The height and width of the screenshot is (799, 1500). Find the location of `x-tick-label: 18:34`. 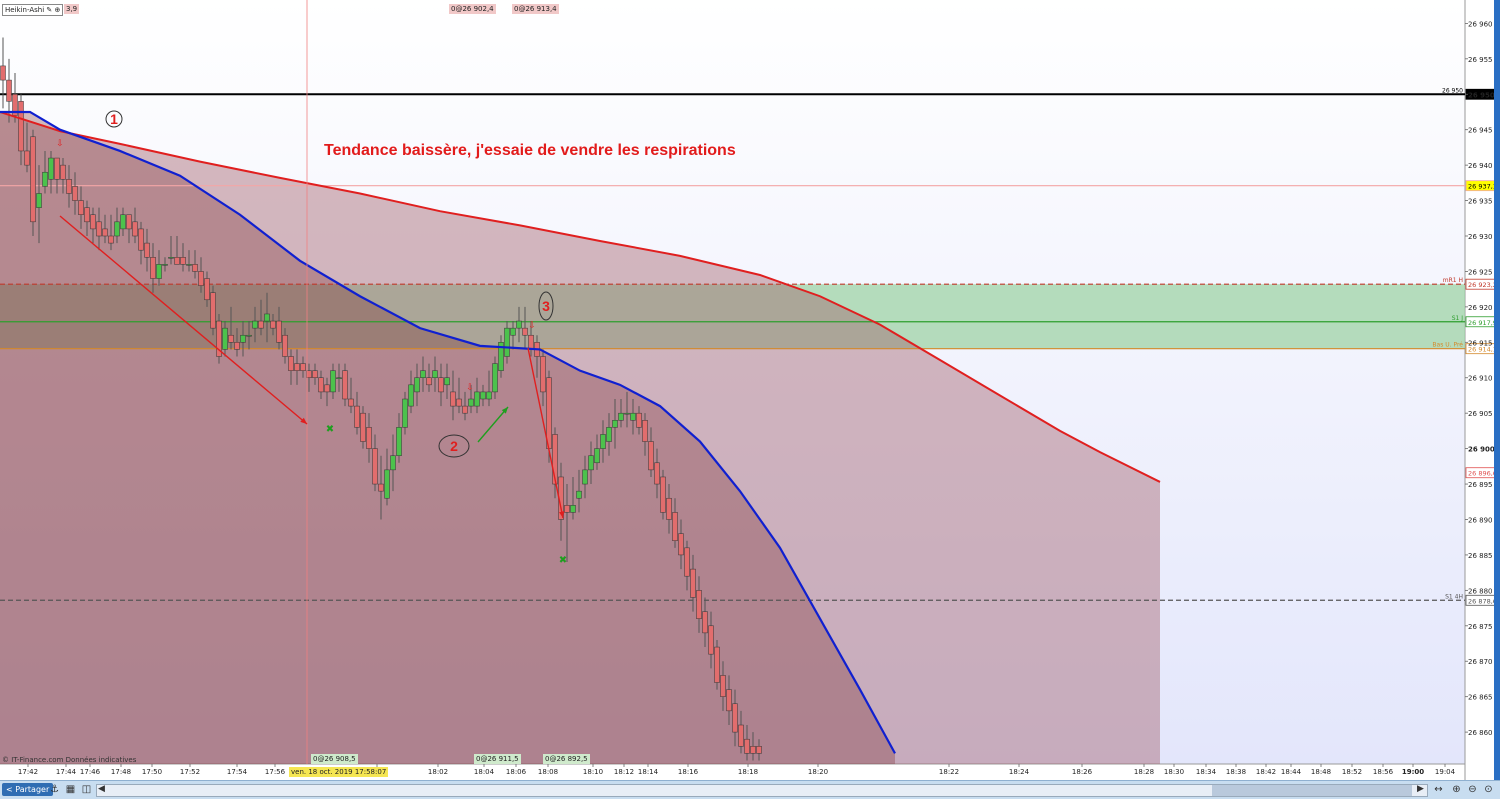

x-tick-label: 18:34 is located at coordinates (1206, 772).